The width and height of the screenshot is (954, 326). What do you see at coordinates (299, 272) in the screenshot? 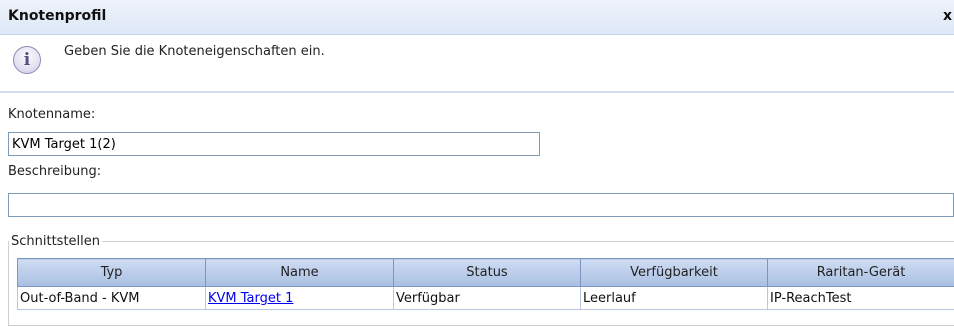
I see `column-header-name: Name` at bounding box center [299, 272].